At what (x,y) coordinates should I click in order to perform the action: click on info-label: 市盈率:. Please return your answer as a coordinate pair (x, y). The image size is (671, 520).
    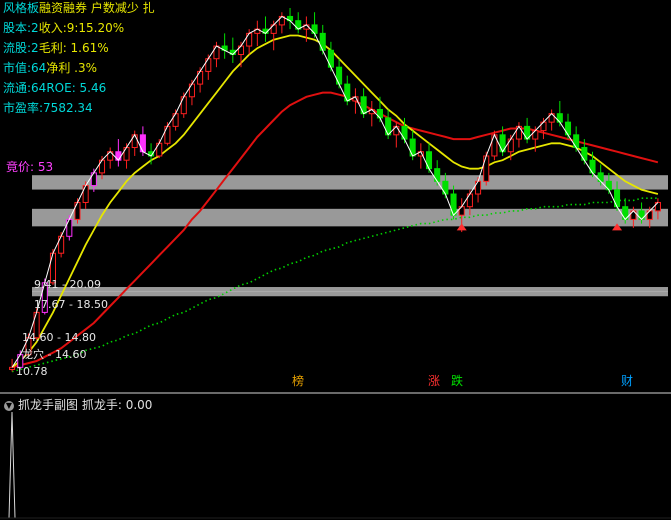
    Looking at the image, I should click on (23, 108).